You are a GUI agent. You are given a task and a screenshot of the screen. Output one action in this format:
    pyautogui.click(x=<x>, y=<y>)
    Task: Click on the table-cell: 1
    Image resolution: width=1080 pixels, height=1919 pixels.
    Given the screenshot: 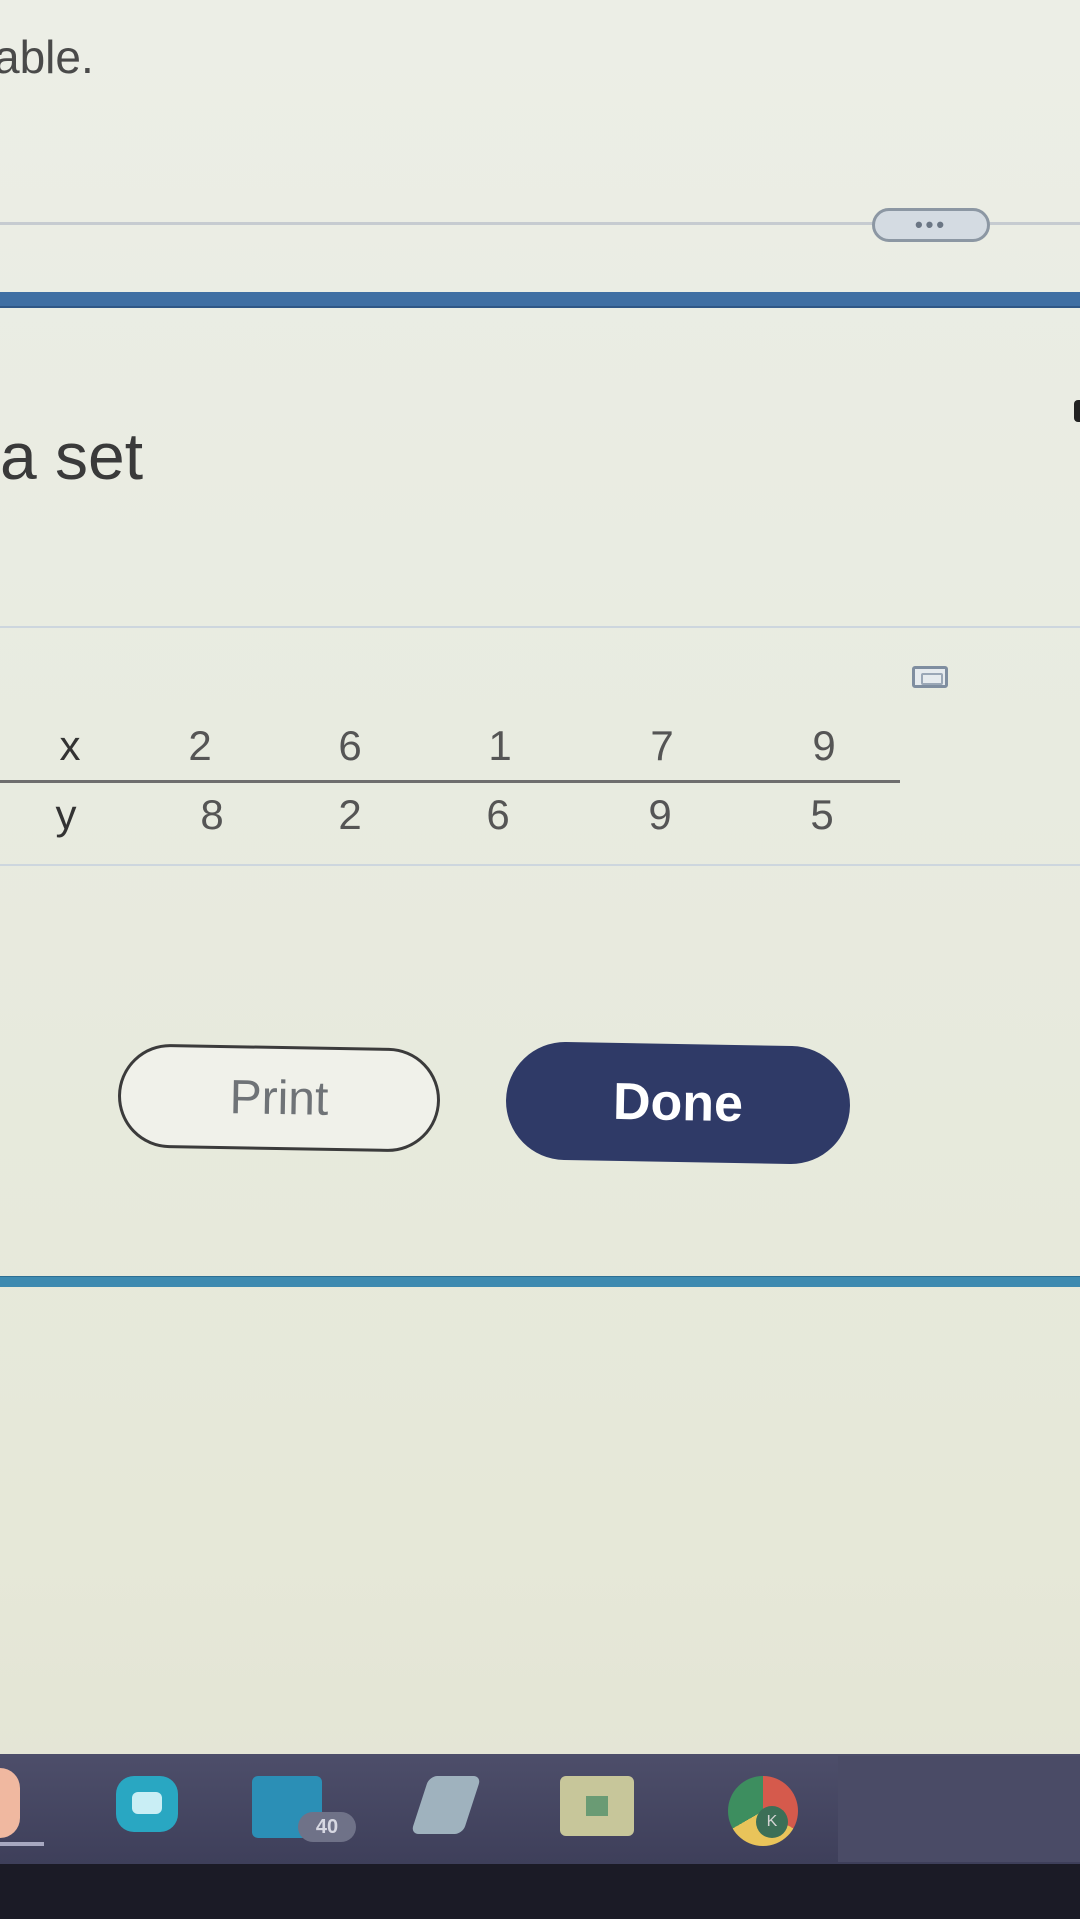 What is the action you would take?
    pyautogui.click(x=500, y=745)
    